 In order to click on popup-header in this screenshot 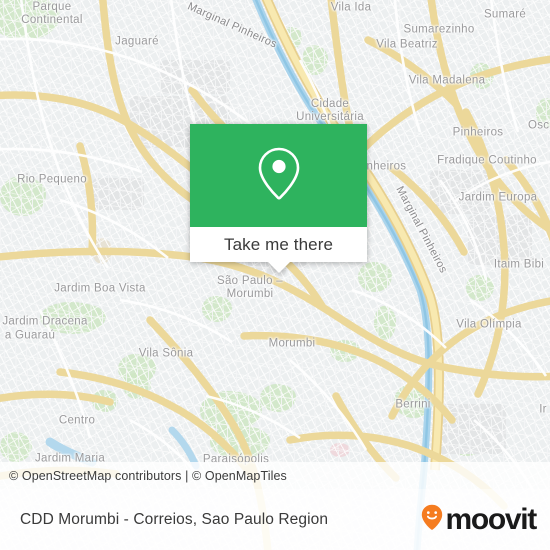, I will do `click(278, 175)`.